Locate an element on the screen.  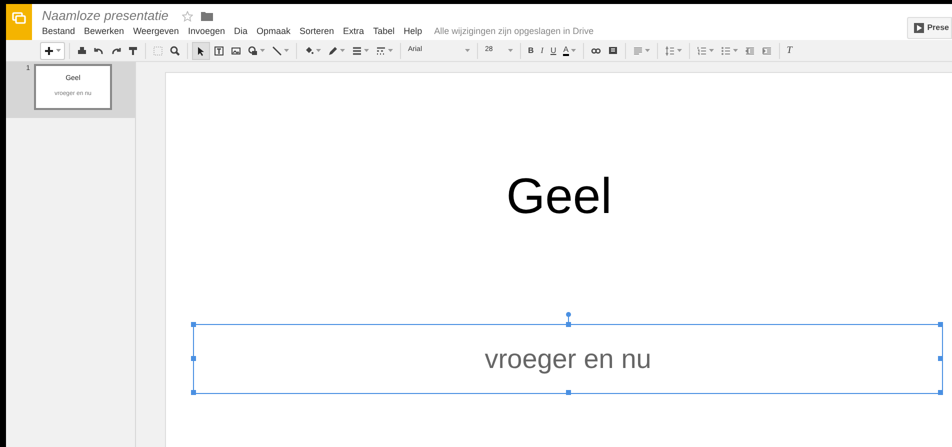
document-title: Naamloze presentatie is located at coordinates (105, 16).